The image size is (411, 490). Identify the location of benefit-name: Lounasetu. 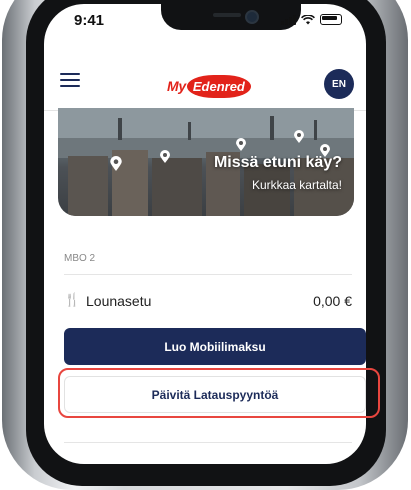
(119, 301).